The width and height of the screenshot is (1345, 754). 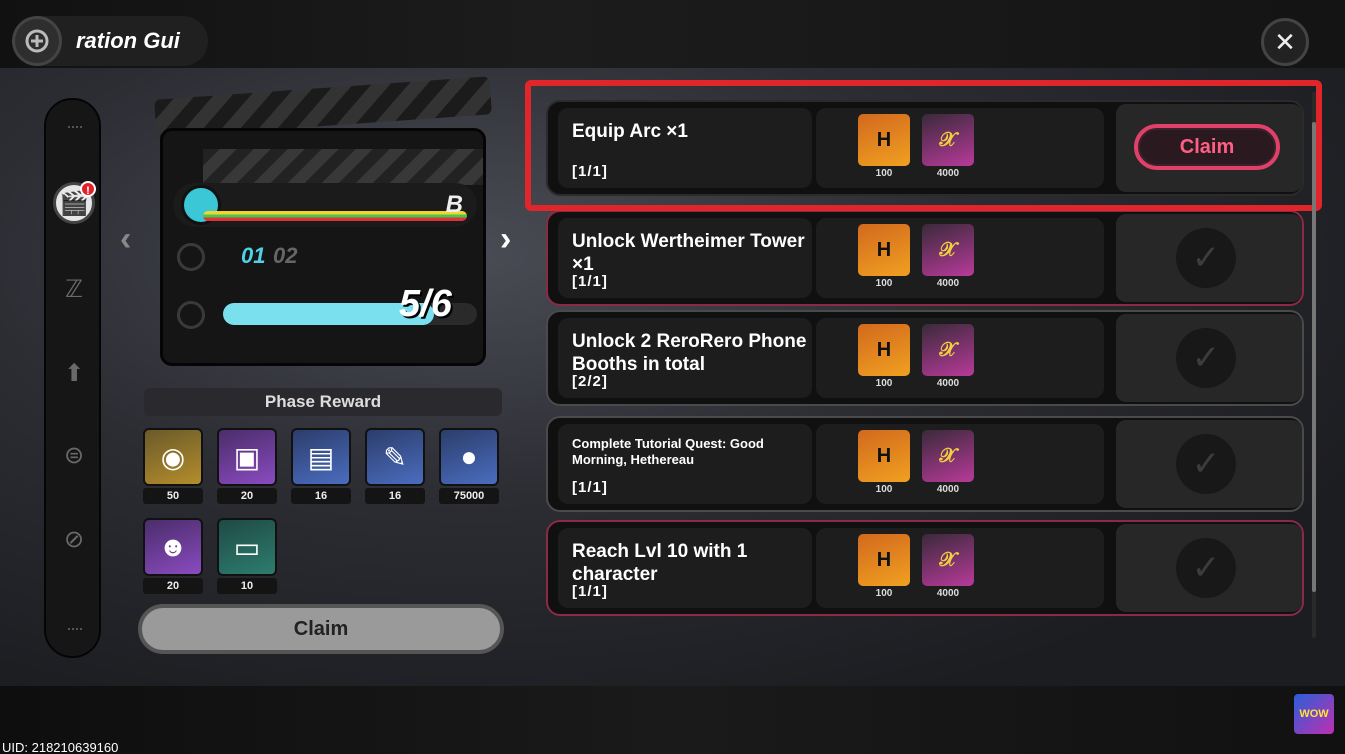 What do you see at coordinates (469, 496) in the screenshot?
I see `reward-quantity: 75000` at bounding box center [469, 496].